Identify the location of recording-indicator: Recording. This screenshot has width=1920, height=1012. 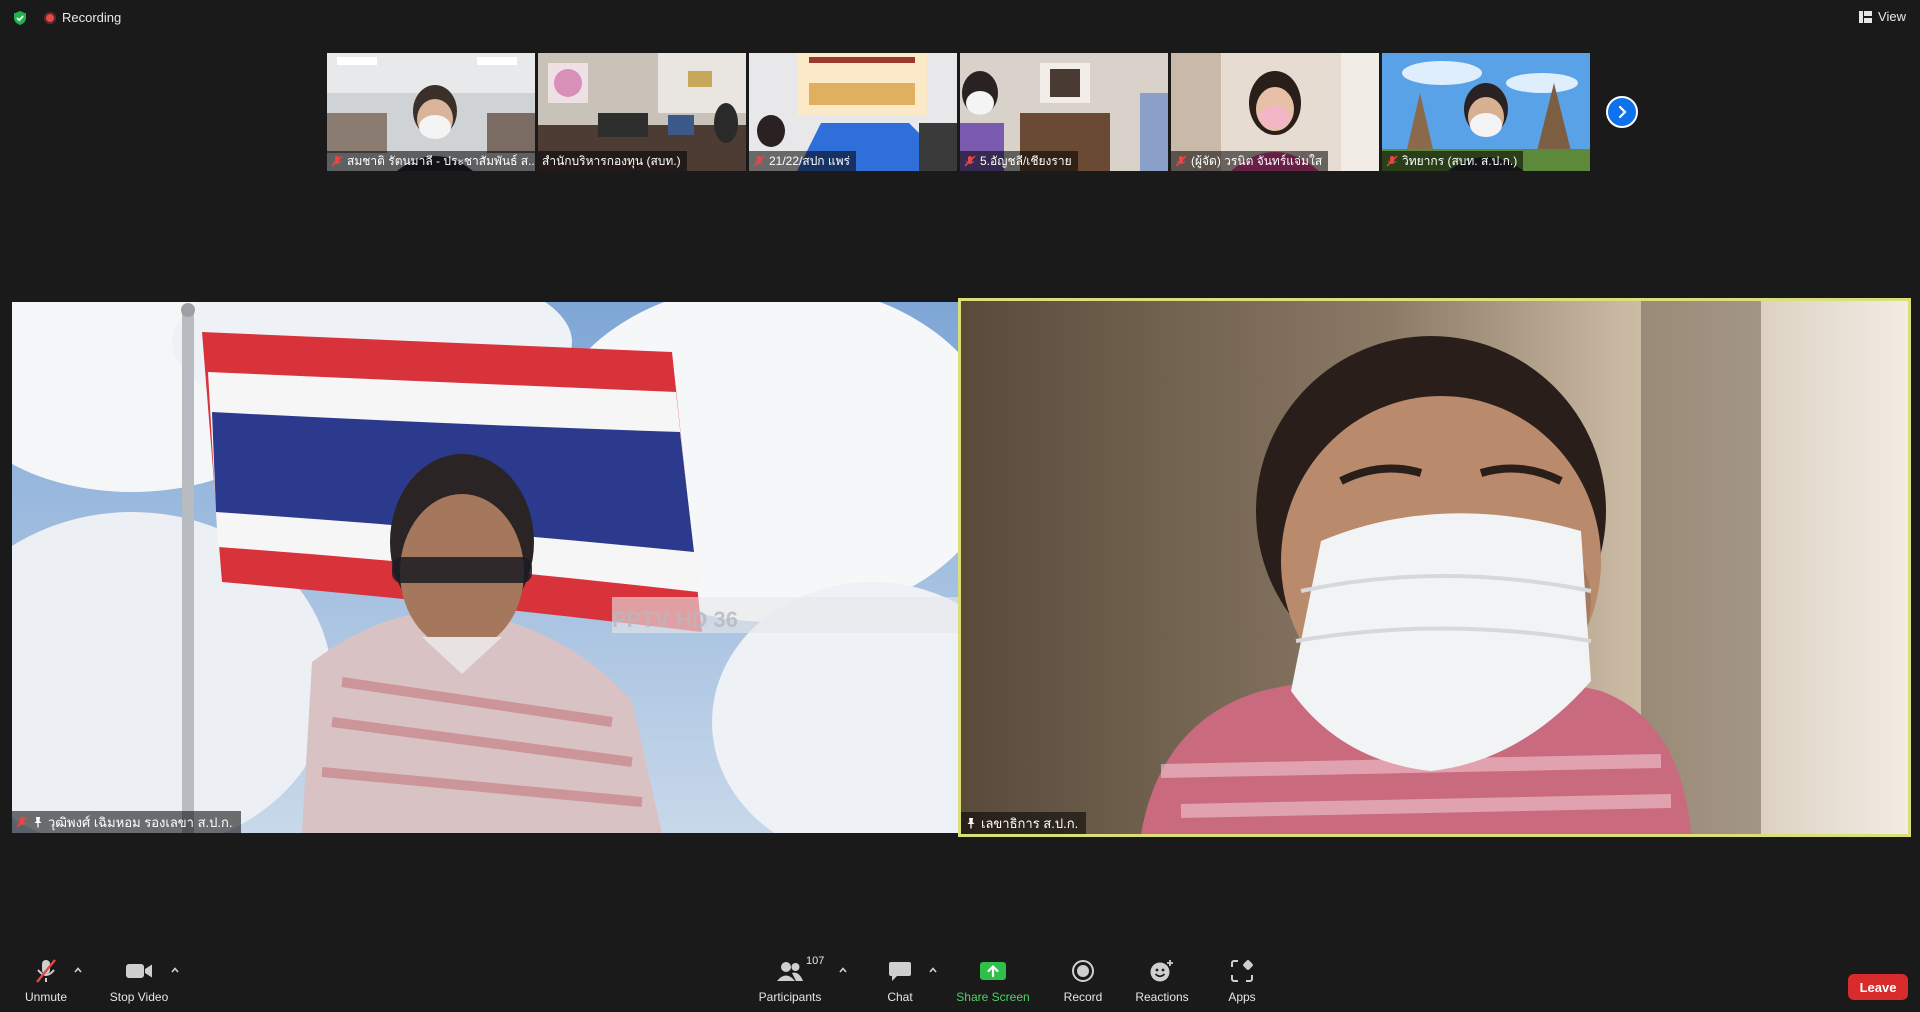
(82, 17).